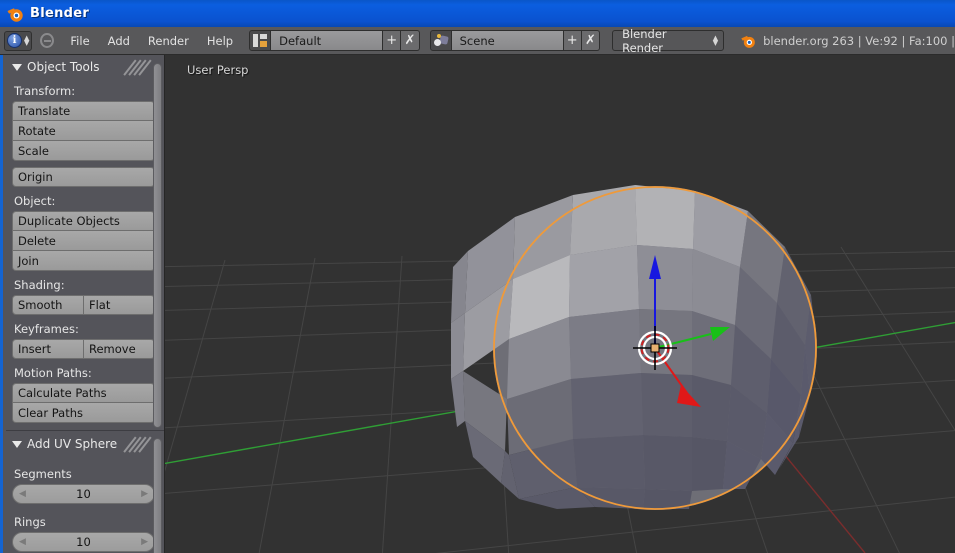  What do you see at coordinates (119, 349) in the screenshot?
I see `remove-keyframe-button: Remove` at bounding box center [119, 349].